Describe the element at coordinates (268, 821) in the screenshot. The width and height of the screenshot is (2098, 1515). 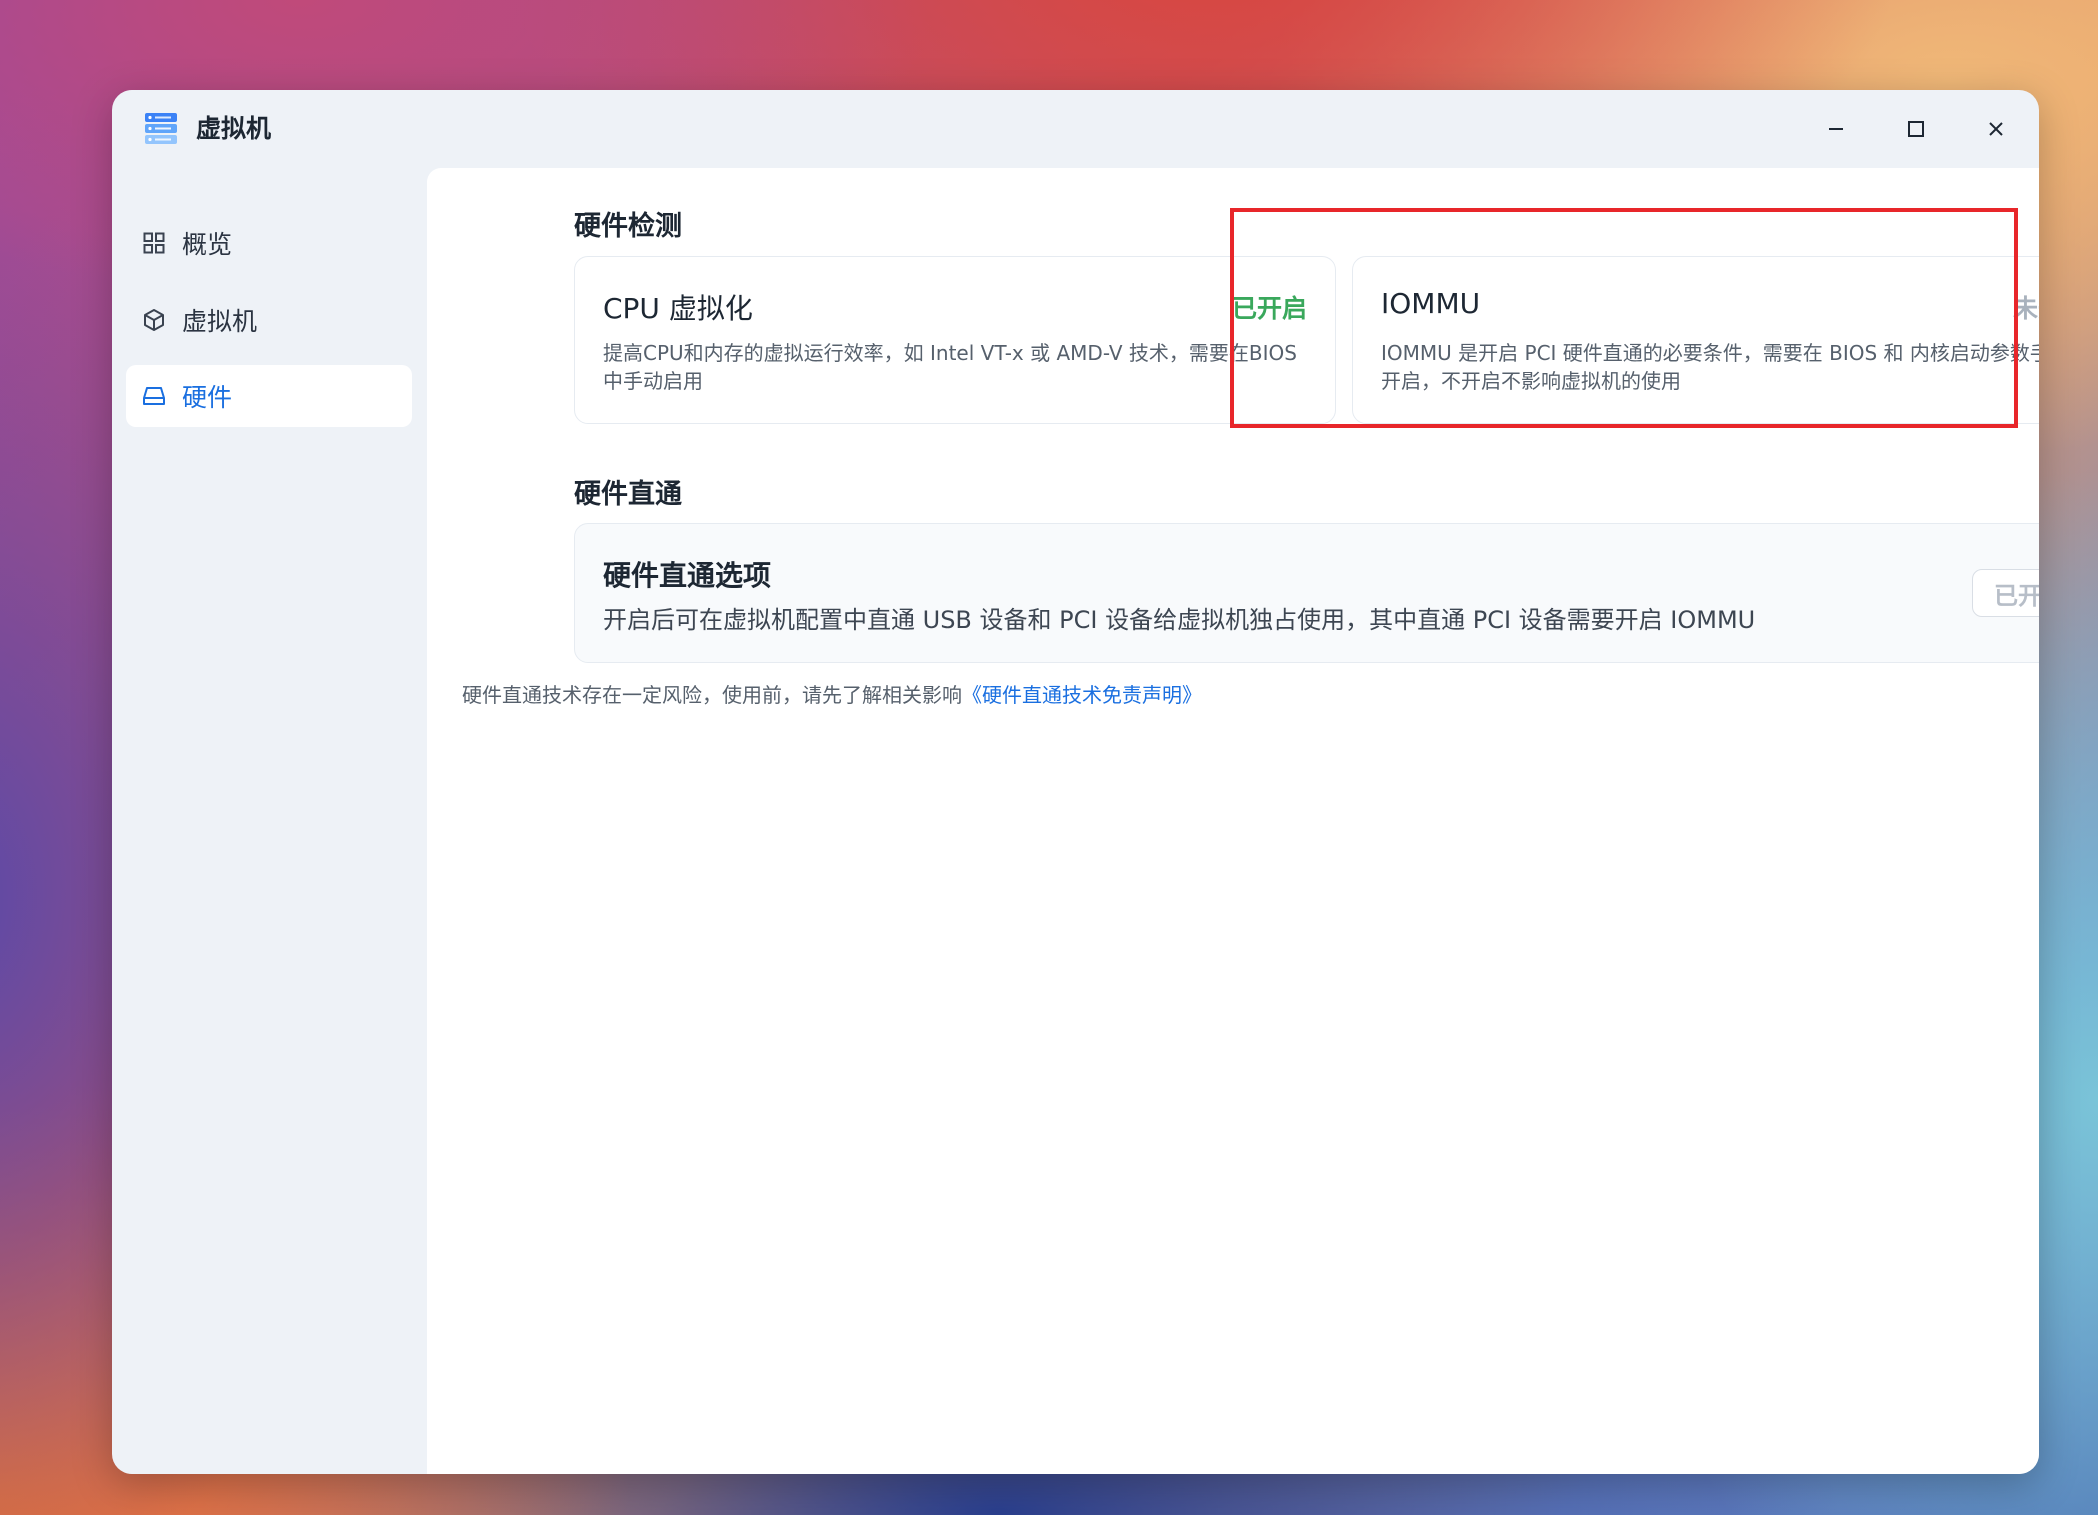
I see `sidebar: 概览 虚拟机 硬件` at that location.